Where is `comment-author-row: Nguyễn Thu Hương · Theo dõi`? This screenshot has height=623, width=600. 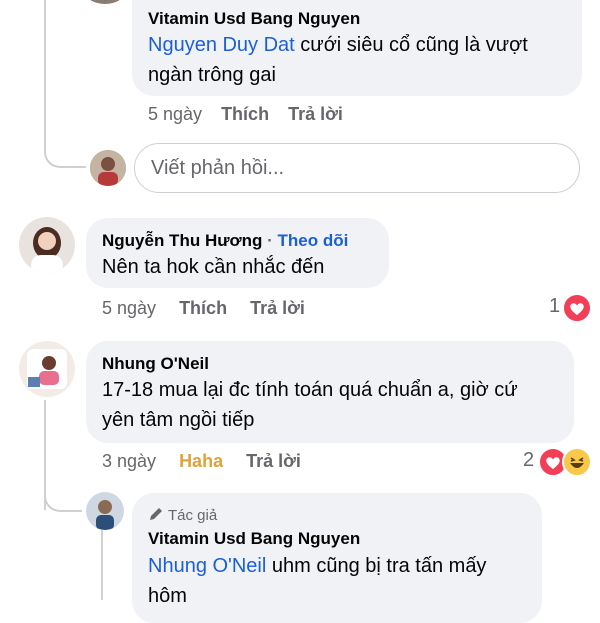
comment-author-row: Nguyễn Thu Hương · Theo dõi is located at coordinates (225, 240).